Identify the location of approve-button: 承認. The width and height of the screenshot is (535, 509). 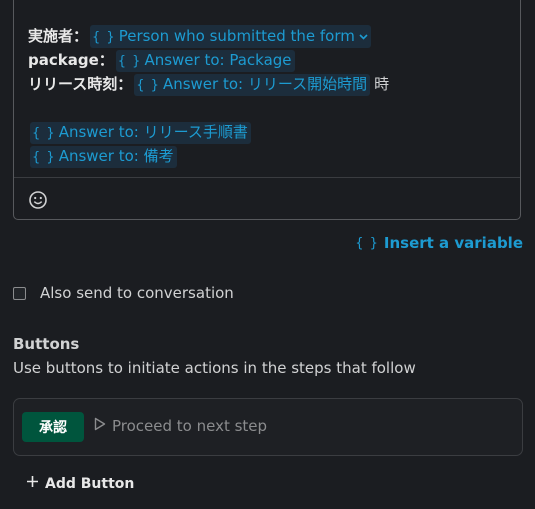
(53, 427).